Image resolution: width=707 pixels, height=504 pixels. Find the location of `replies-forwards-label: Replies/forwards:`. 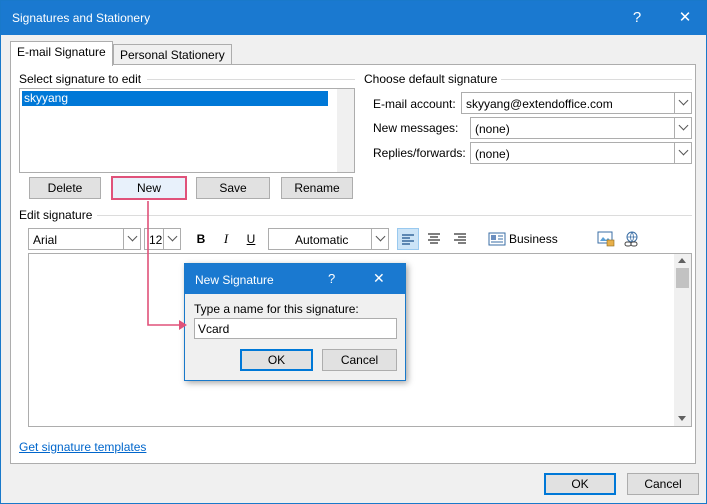

replies-forwards-label: Replies/forwards: is located at coordinates (419, 153).